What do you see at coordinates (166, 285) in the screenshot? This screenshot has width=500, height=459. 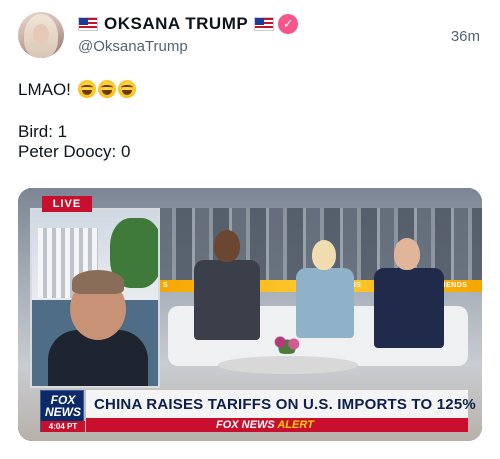 I see `led-text-left: S` at bounding box center [166, 285].